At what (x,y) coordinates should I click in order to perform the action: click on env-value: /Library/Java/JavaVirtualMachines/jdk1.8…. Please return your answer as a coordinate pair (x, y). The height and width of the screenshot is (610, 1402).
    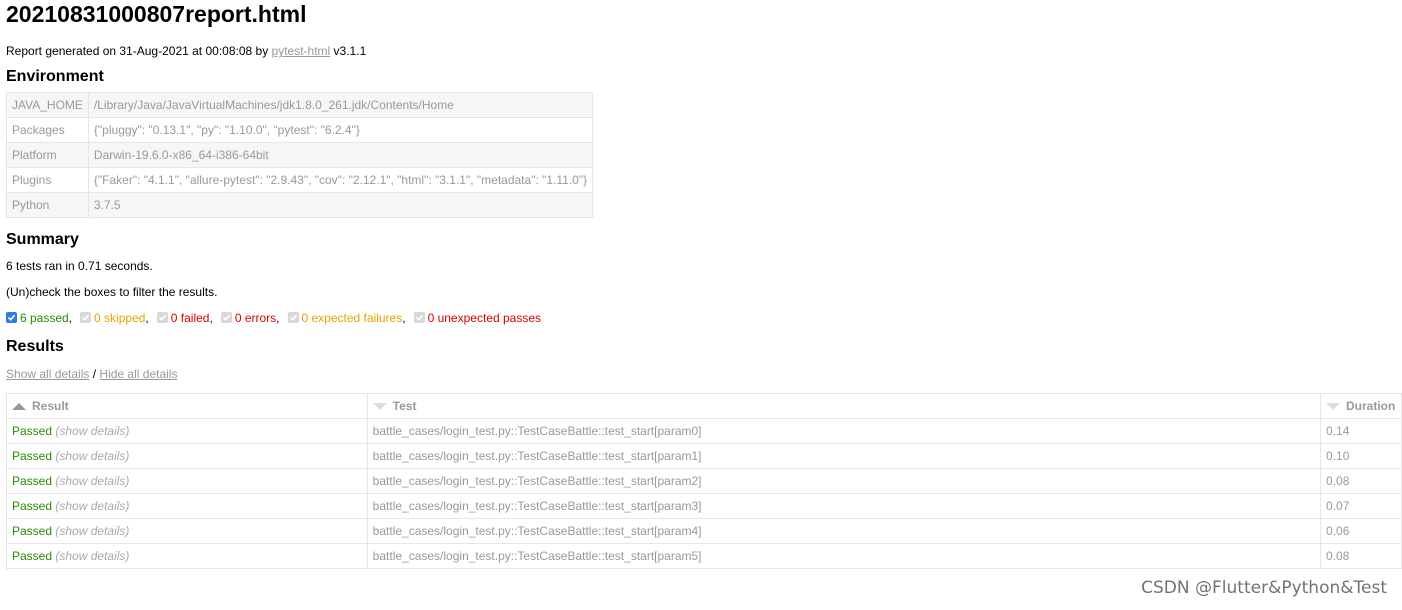
    Looking at the image, I should click on (340, 105).